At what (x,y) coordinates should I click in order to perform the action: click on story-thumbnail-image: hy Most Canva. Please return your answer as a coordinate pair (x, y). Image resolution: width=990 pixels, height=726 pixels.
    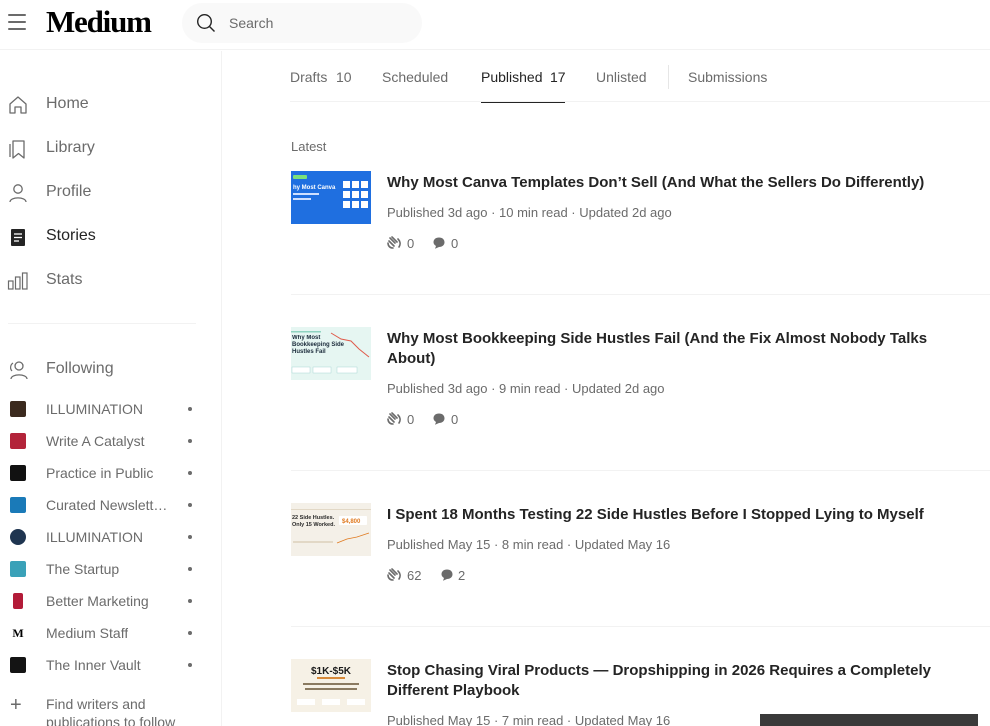
    Looking at the image, I should click on (331, 197).